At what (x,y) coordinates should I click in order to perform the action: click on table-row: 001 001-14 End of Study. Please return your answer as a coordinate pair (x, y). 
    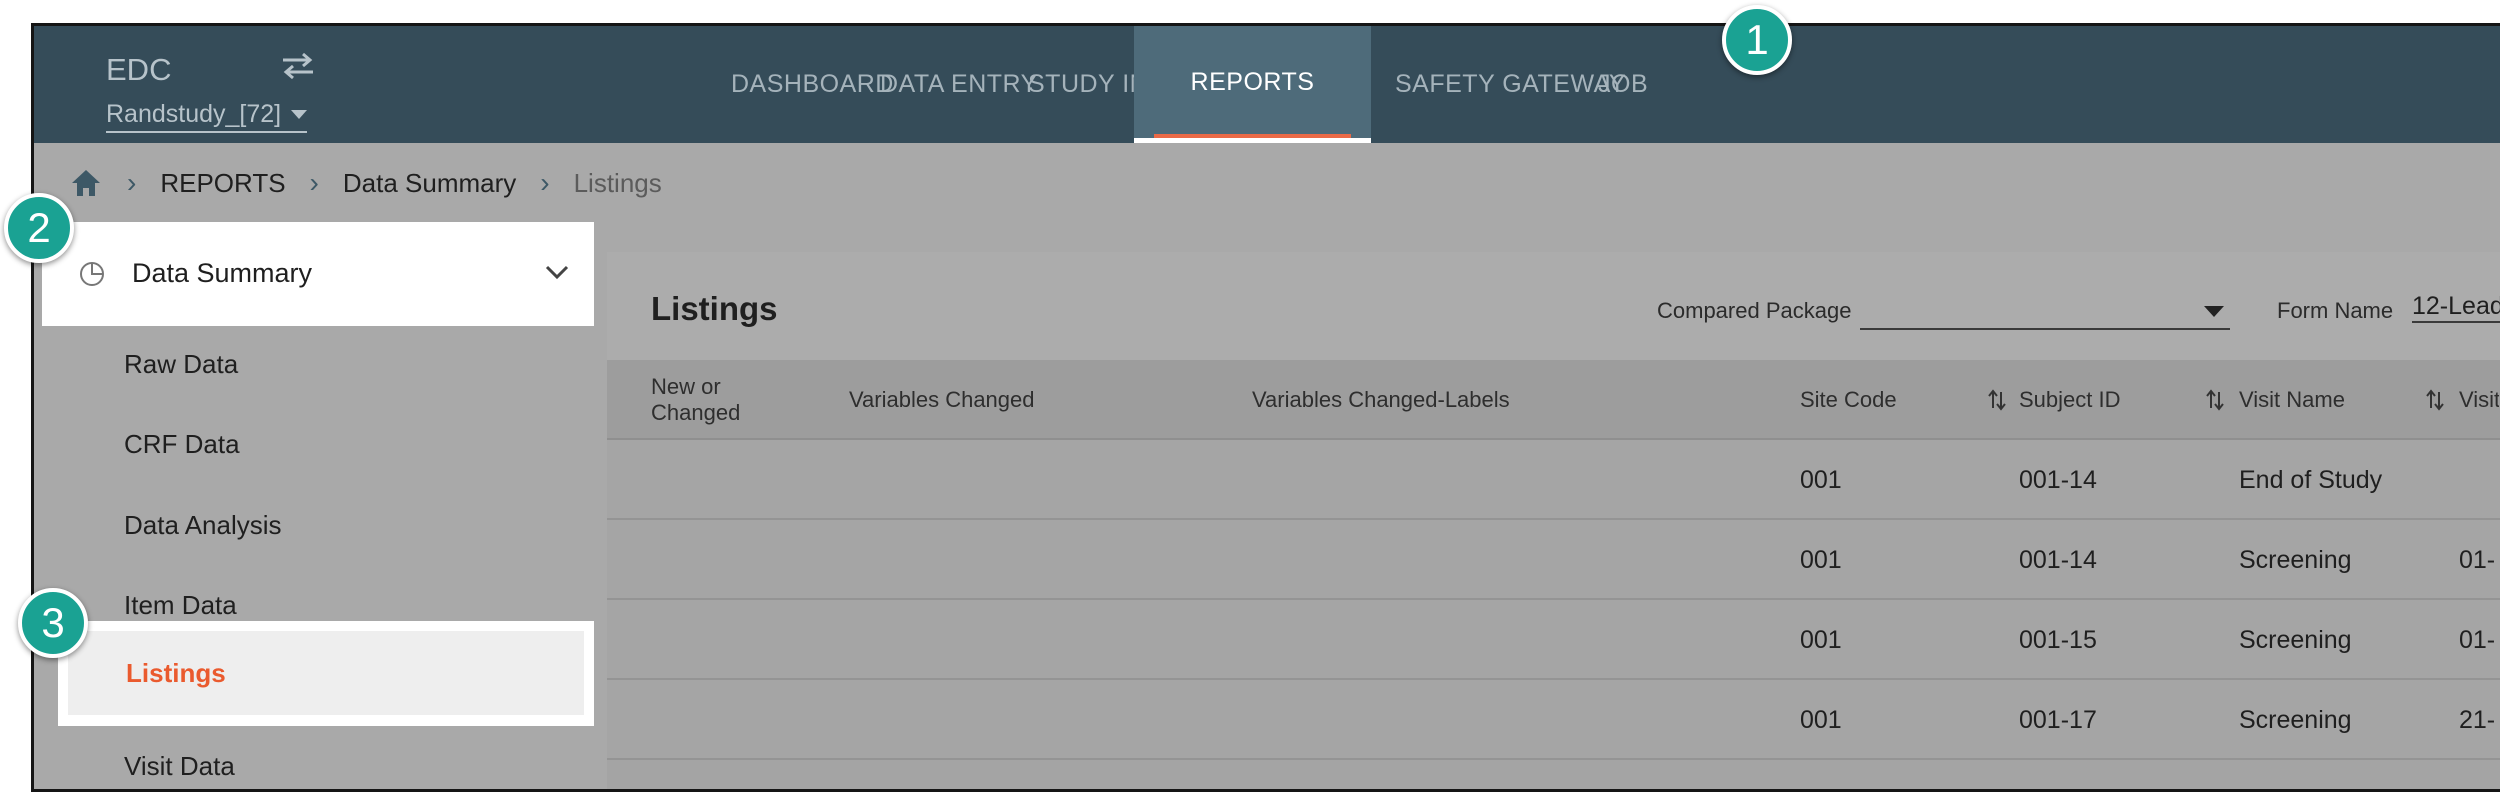
    Looking at the image, I should click on (1553, 480).